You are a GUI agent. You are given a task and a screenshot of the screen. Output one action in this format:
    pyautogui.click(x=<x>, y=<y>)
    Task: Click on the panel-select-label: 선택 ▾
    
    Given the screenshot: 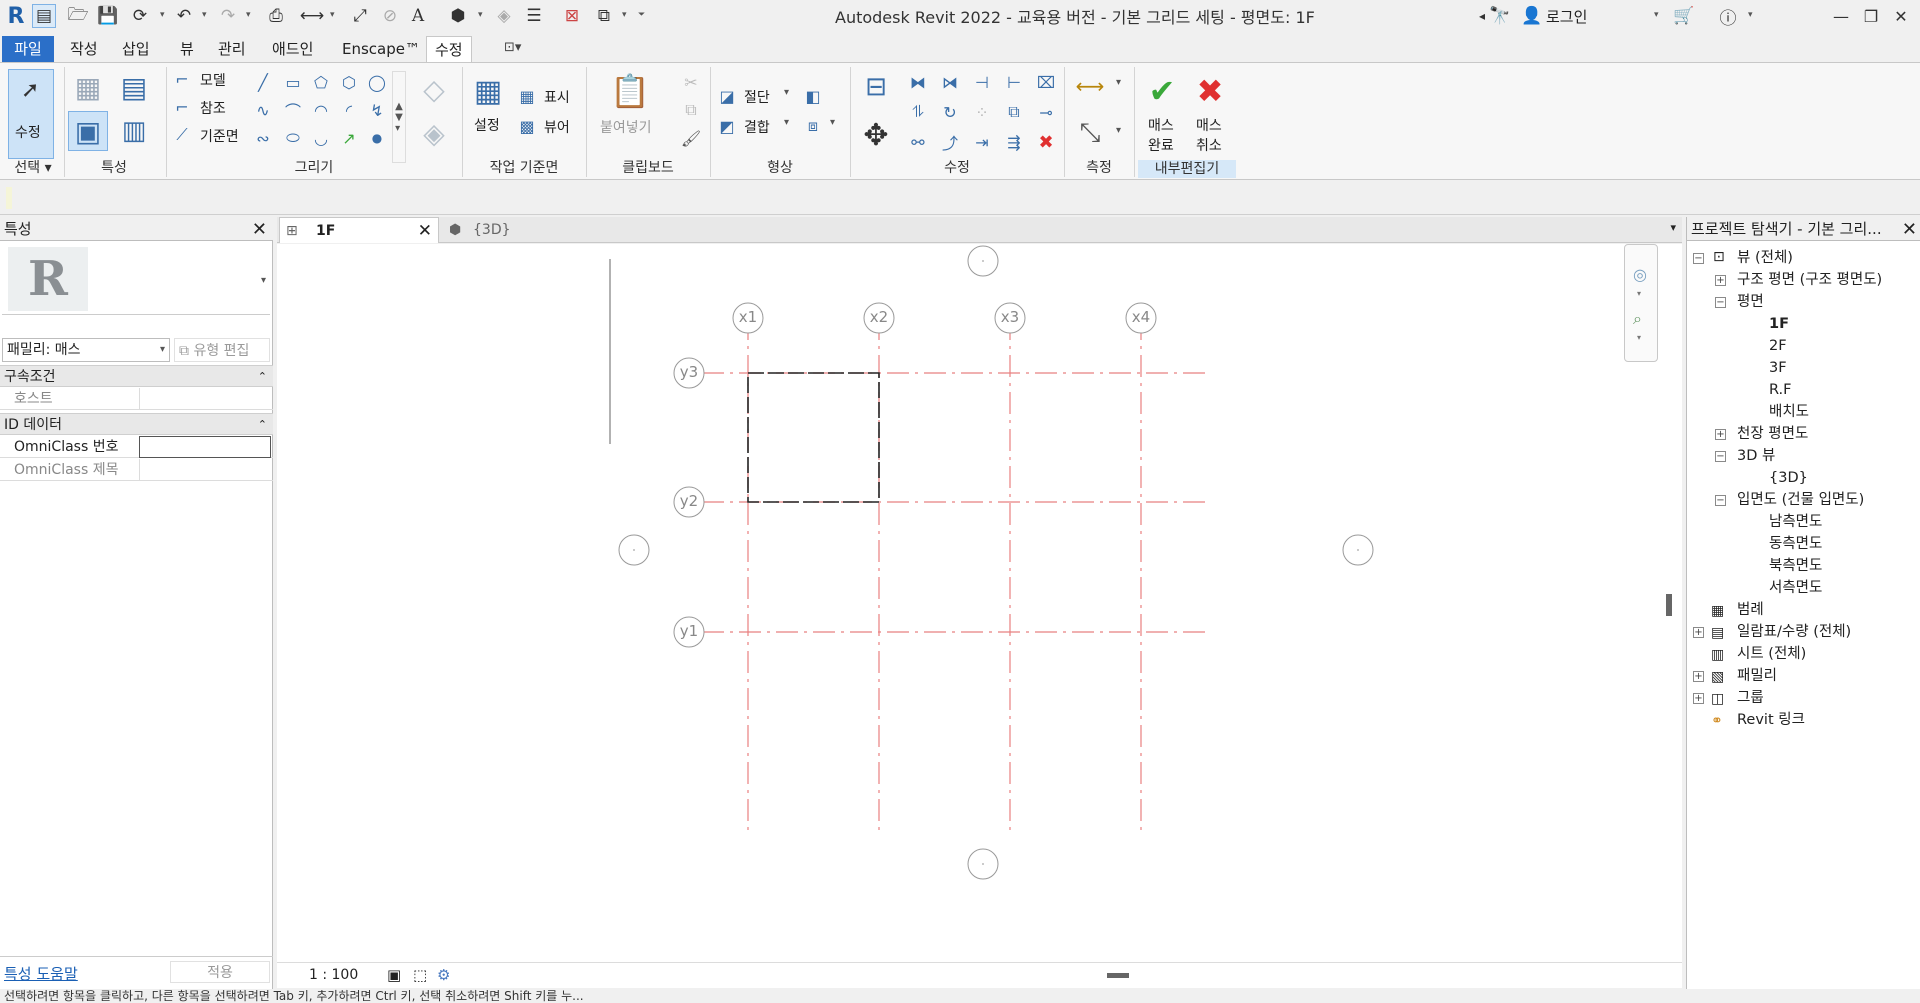 What is the action you would take?
    pyautogui.click(x=33, y=168)
    